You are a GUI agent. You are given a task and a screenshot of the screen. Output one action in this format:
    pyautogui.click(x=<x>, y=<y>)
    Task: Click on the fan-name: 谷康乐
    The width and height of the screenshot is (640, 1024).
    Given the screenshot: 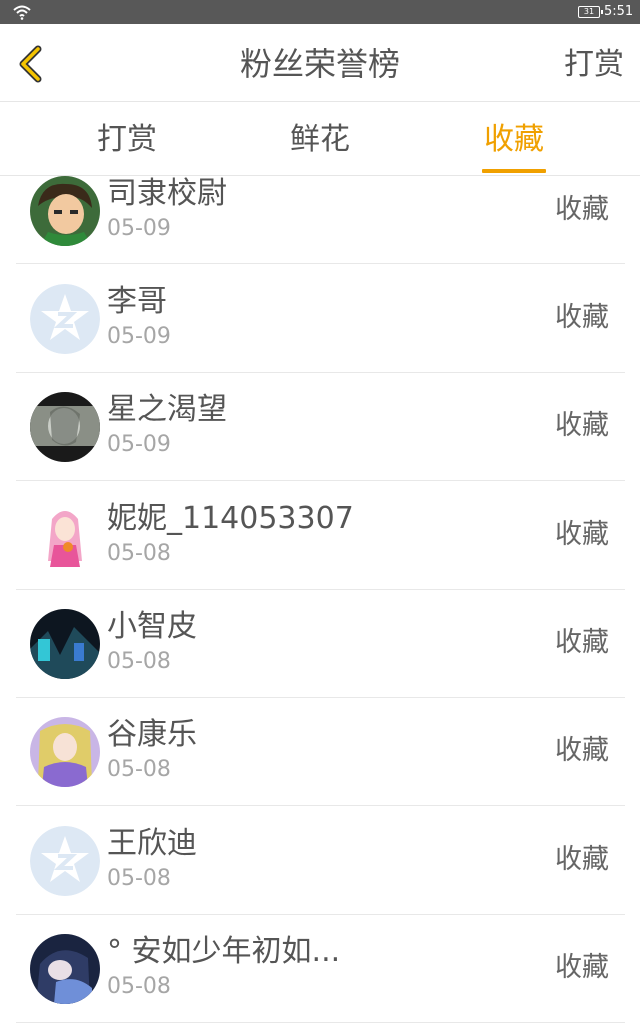 What is the action you would take?
    pyautogui.click(x=152, y=734)
    